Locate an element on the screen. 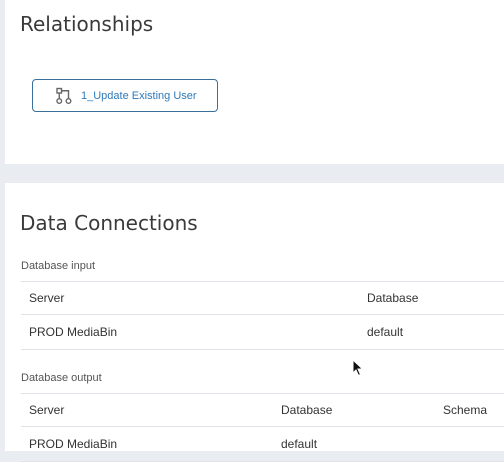 This screenshot has height=462, width=504. relationship-button-update-existing-user: 1_Update Existing User is located at coordinates (125, 95).